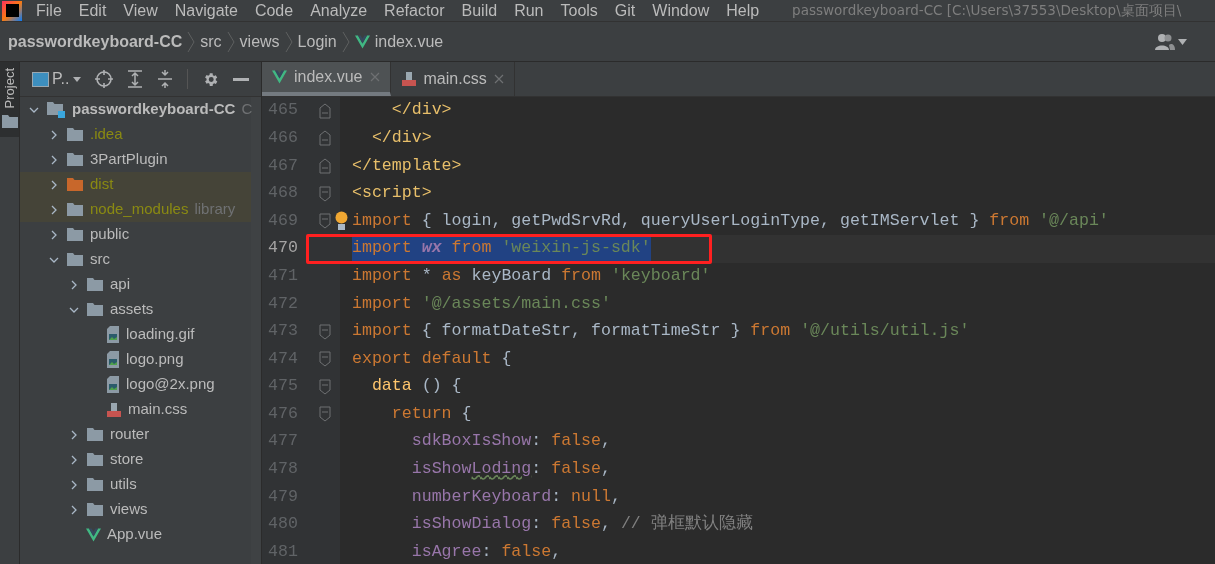 The image size is (1215, 564). Describe the element at coordinates (129, 509) in the screenshot. I see `tree-item: views` at that location.